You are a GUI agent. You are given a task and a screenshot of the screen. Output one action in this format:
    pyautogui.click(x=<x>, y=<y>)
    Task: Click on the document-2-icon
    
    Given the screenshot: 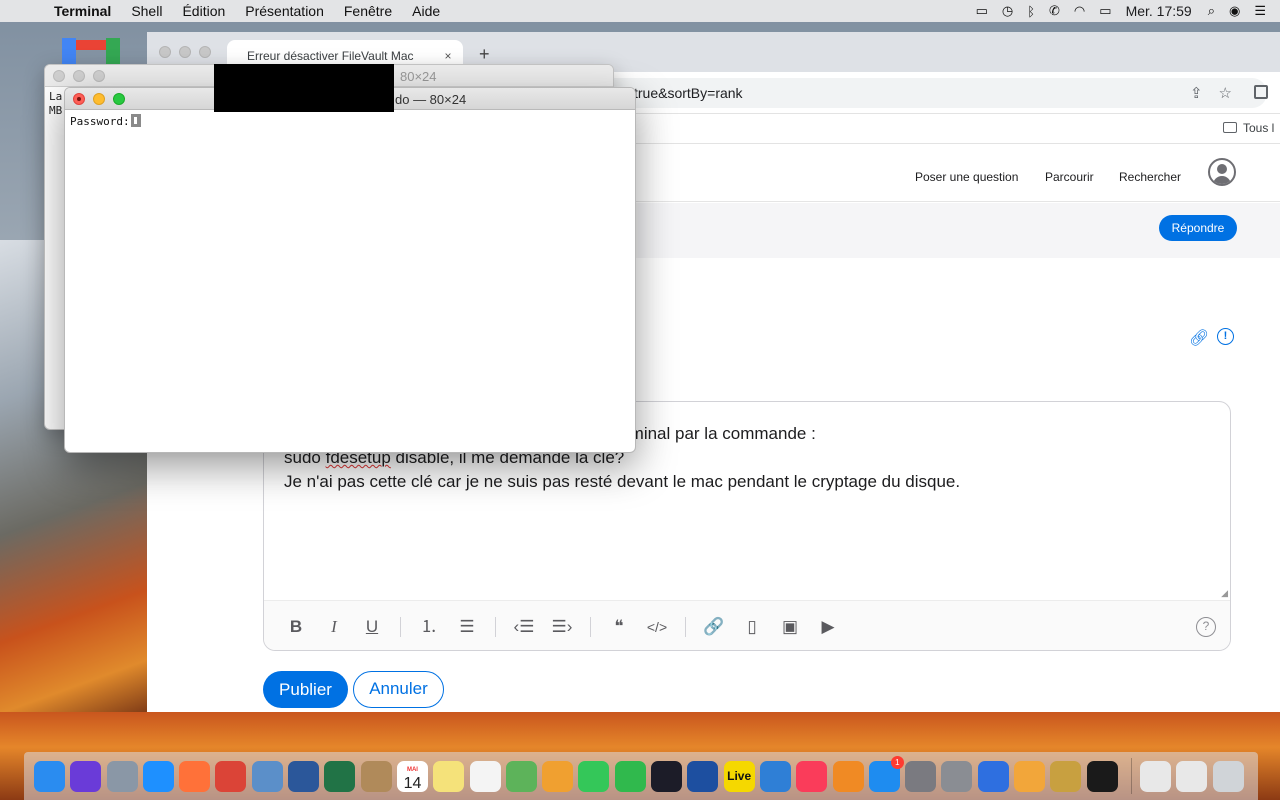 What is the action you would take?
    pyautogui.click(x=1192, y=776)
    